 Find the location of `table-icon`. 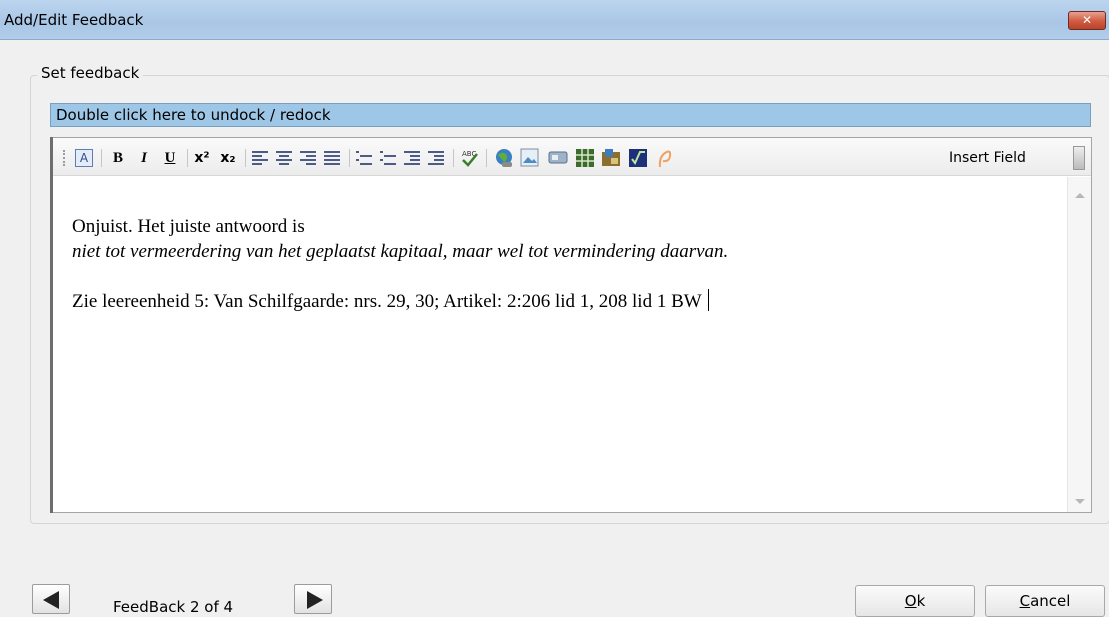

table-icon is located at coordinates (585, 158).